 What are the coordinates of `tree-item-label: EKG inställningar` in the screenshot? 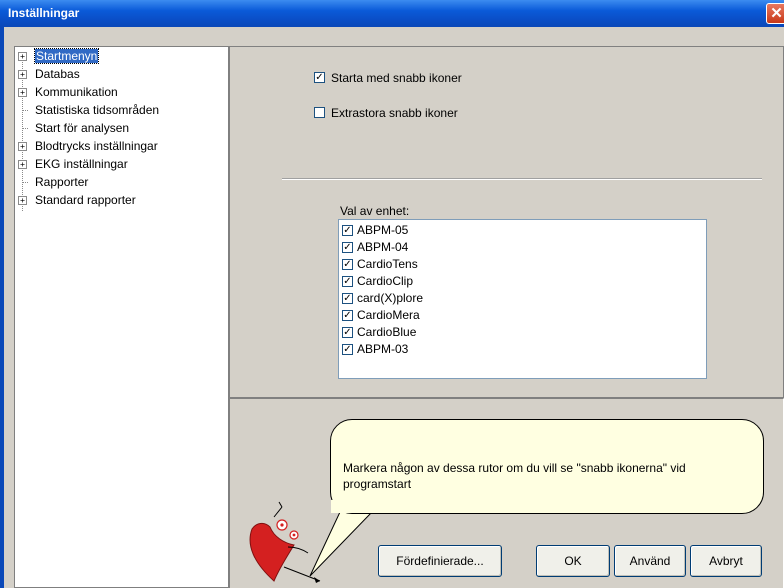 It's located at (81, 164).